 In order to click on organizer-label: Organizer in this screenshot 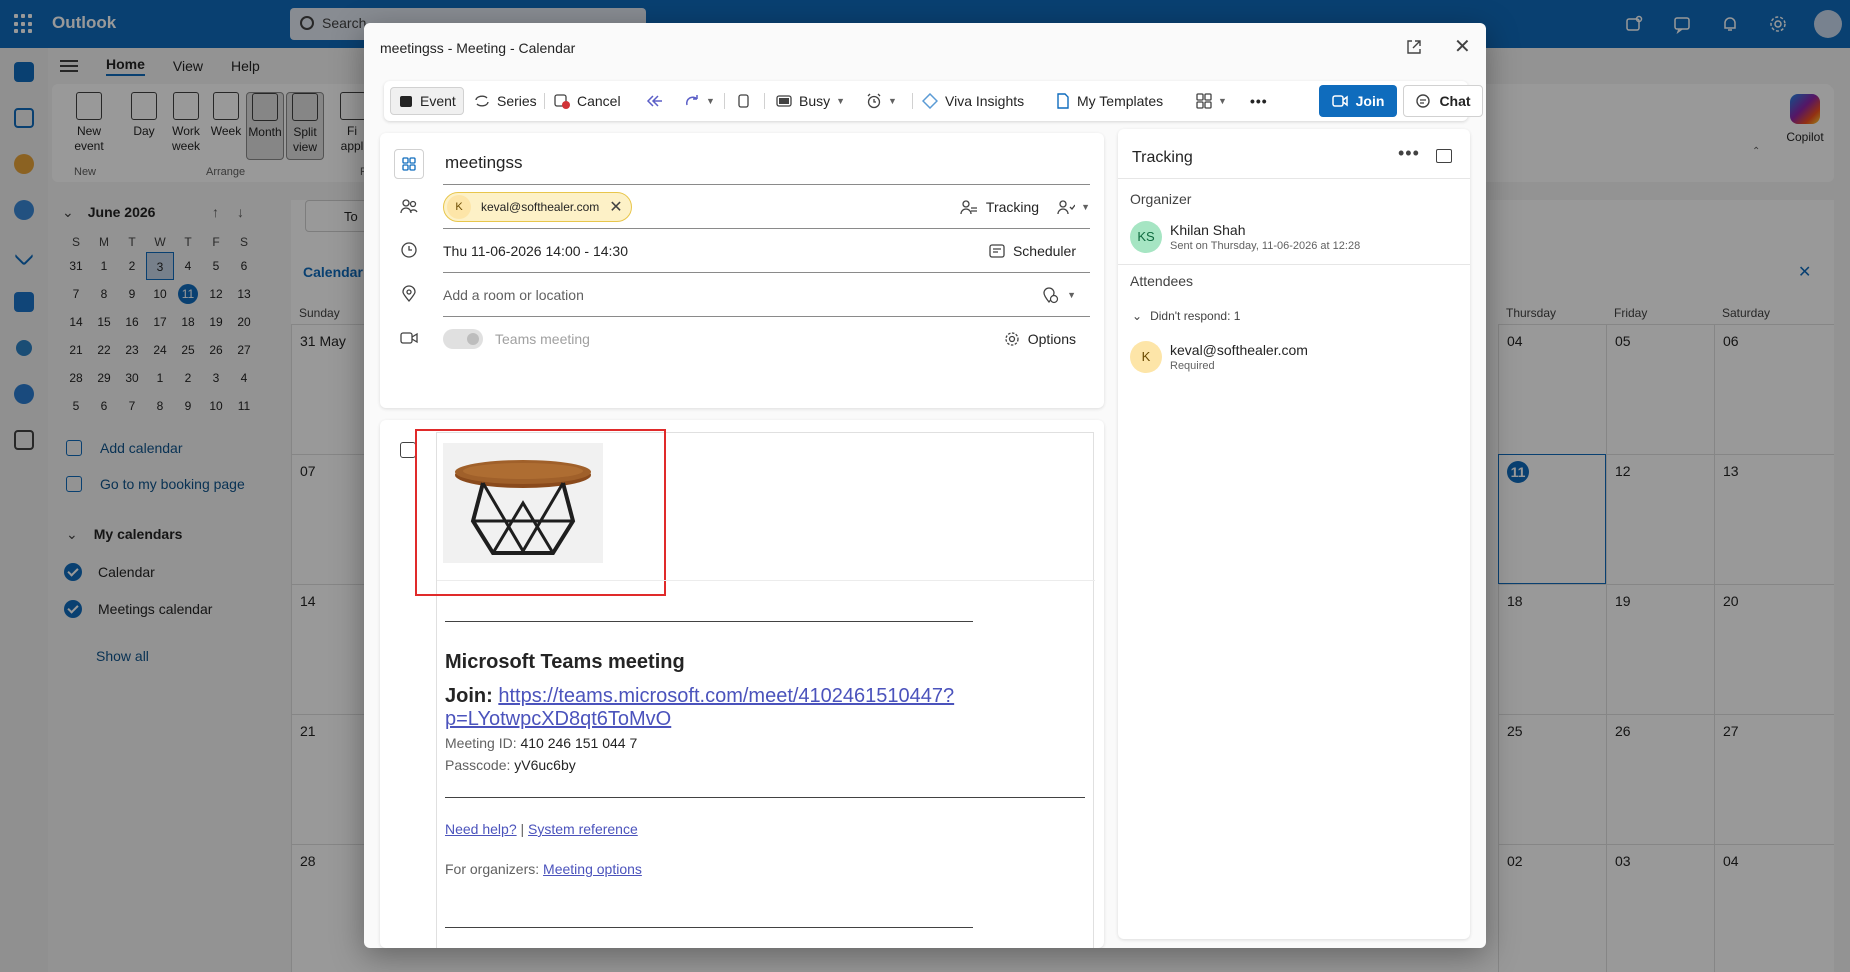, I will do `click(1161, 199)`.